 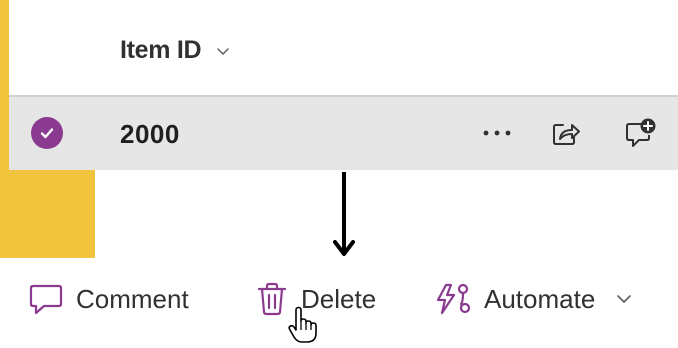 I want to click on automate-label: Automate, so click(x=540, y=298).